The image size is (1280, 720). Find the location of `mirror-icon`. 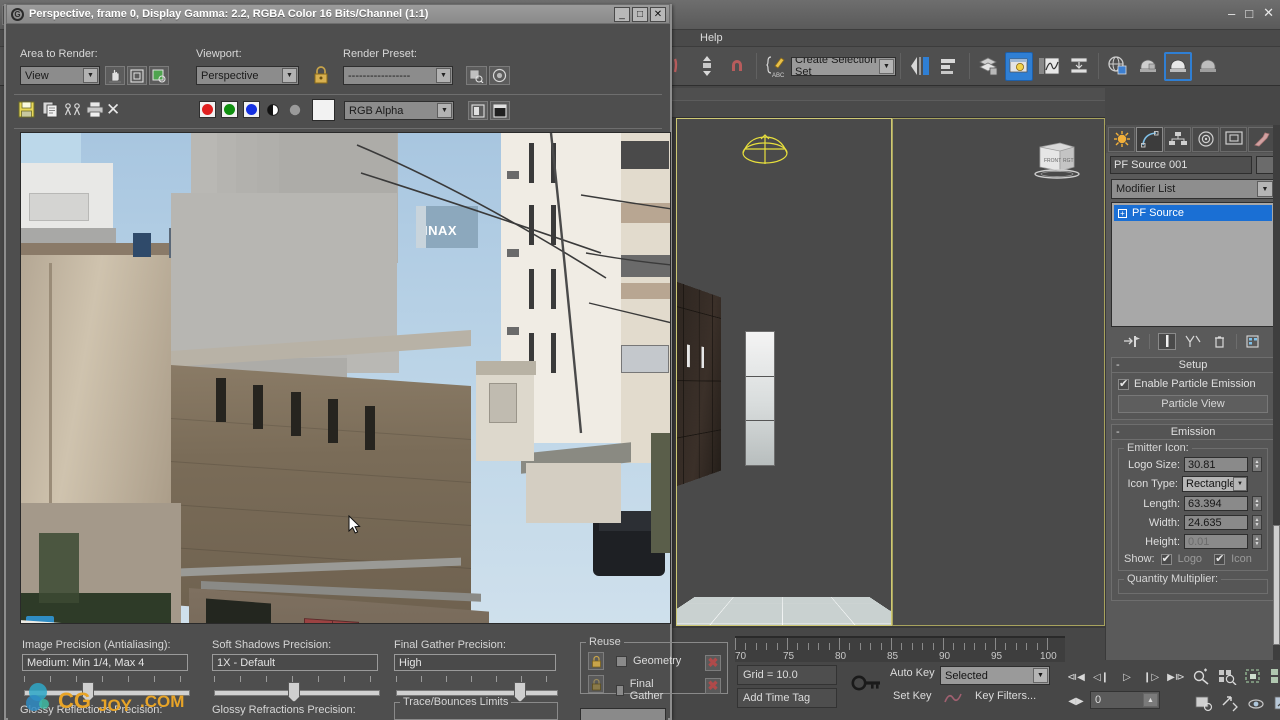

mirror-icon is located at coordinates (920, 66).